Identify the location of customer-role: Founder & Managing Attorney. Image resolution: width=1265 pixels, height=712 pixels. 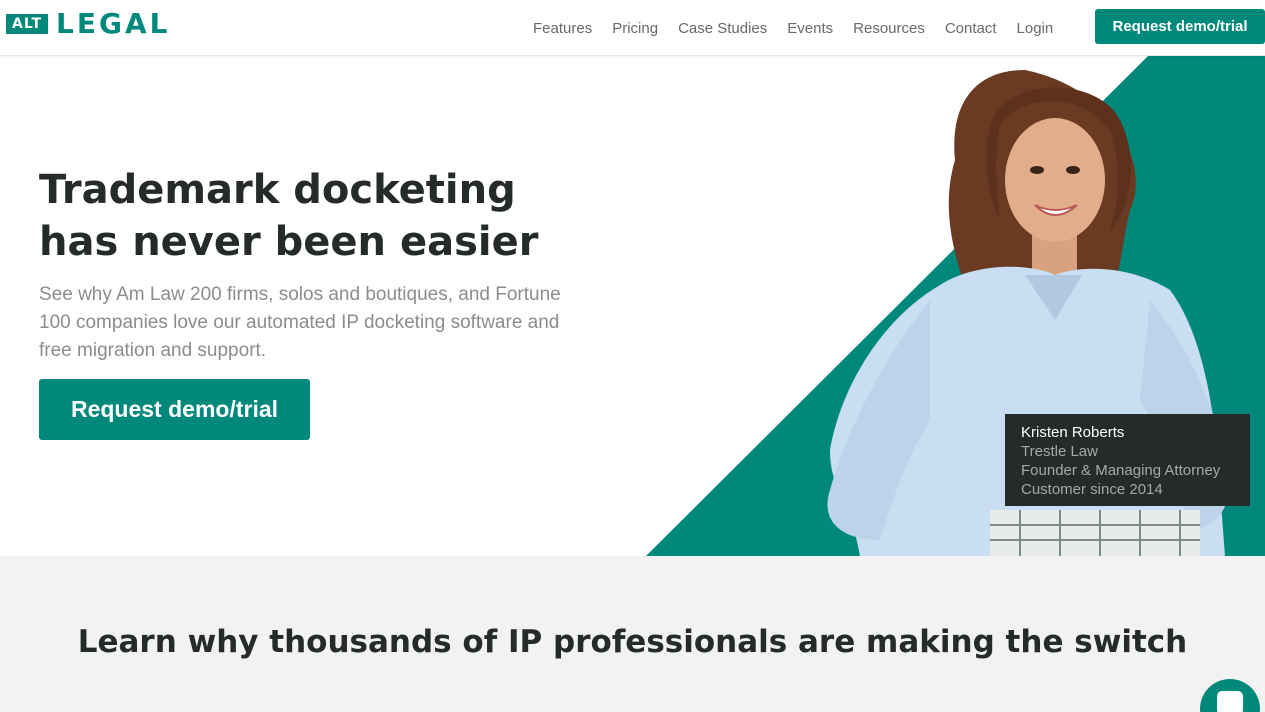
(1121, 470).